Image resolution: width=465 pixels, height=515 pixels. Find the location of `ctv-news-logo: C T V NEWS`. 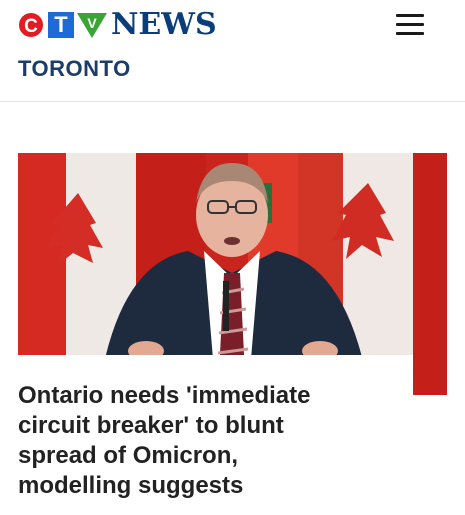

ctv-news-logo: C T V NEWS is located at coordinates (117, 25).